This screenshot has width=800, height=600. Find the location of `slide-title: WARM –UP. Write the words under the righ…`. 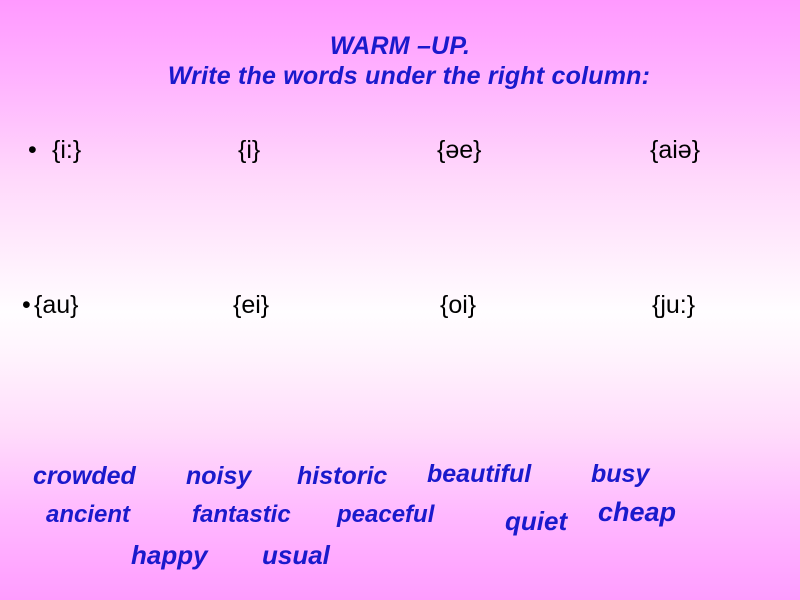

slide-title: WARM –UP. Write the words under the righ… is located at coordinates (400, 61).